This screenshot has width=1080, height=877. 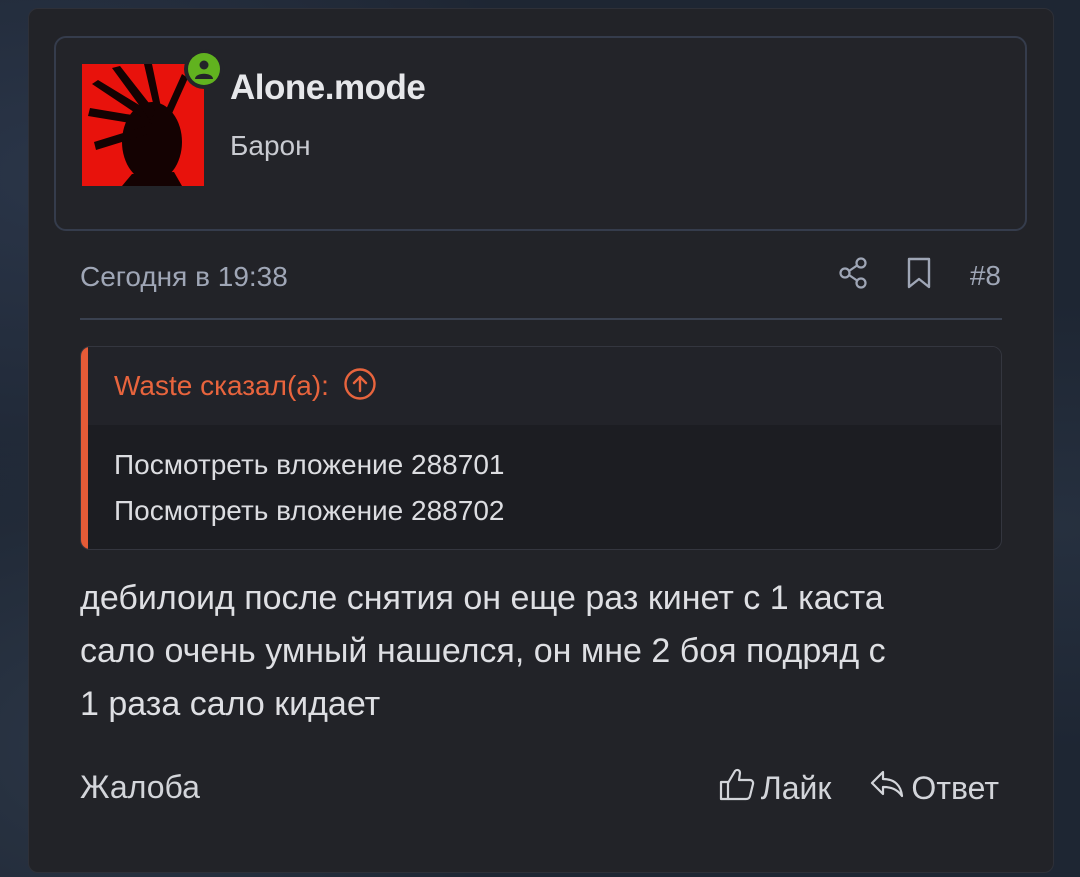 I want to click on quote-accent-bar, so click(x=84, y=448).